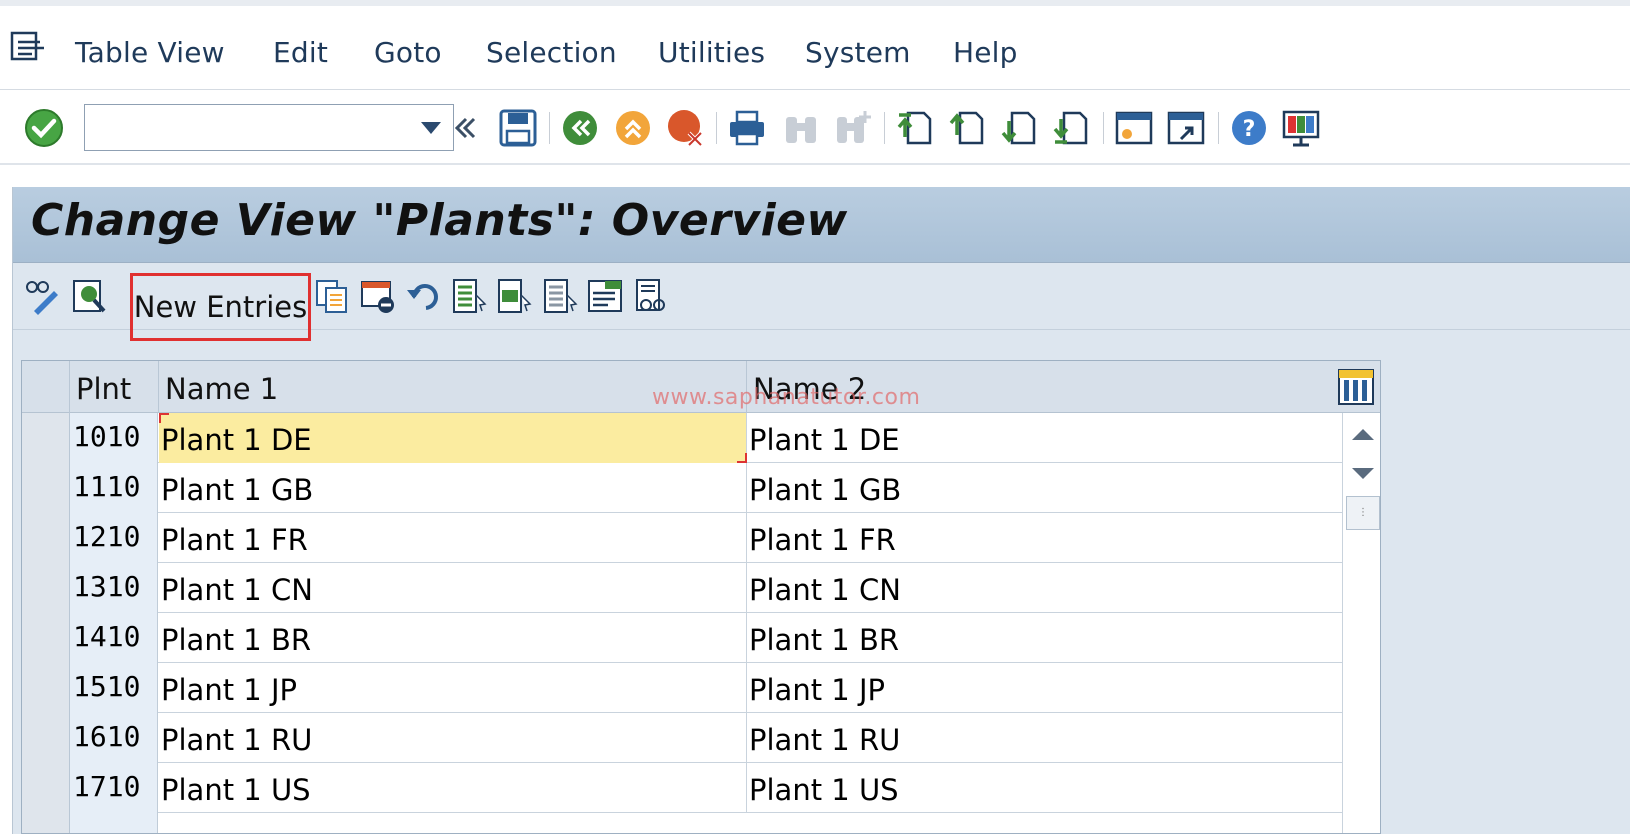 This screenshot has height=834, width=1630. What do you see at coordinates (682, 823) in the screenshot?
I see `table-row` at bounding box center [682, 823].